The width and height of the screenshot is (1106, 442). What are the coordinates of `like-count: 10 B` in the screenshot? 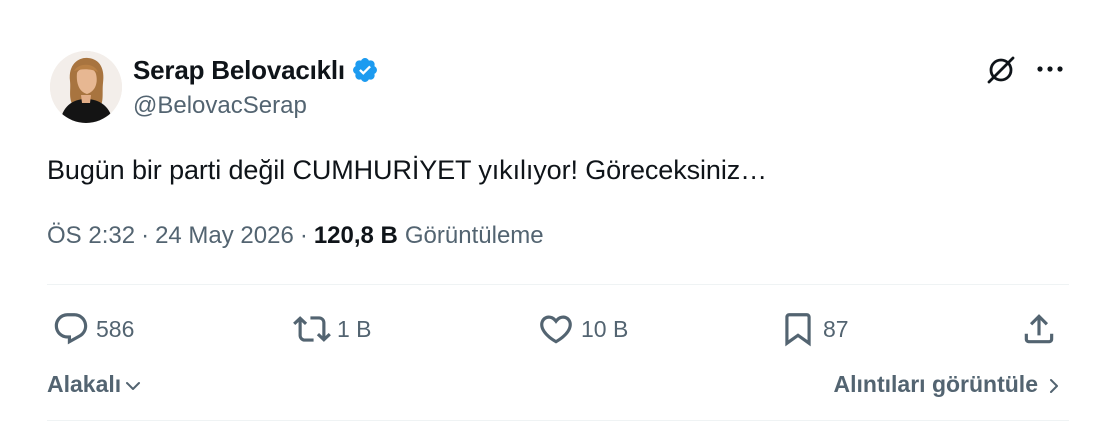 It's located at (605, 328).